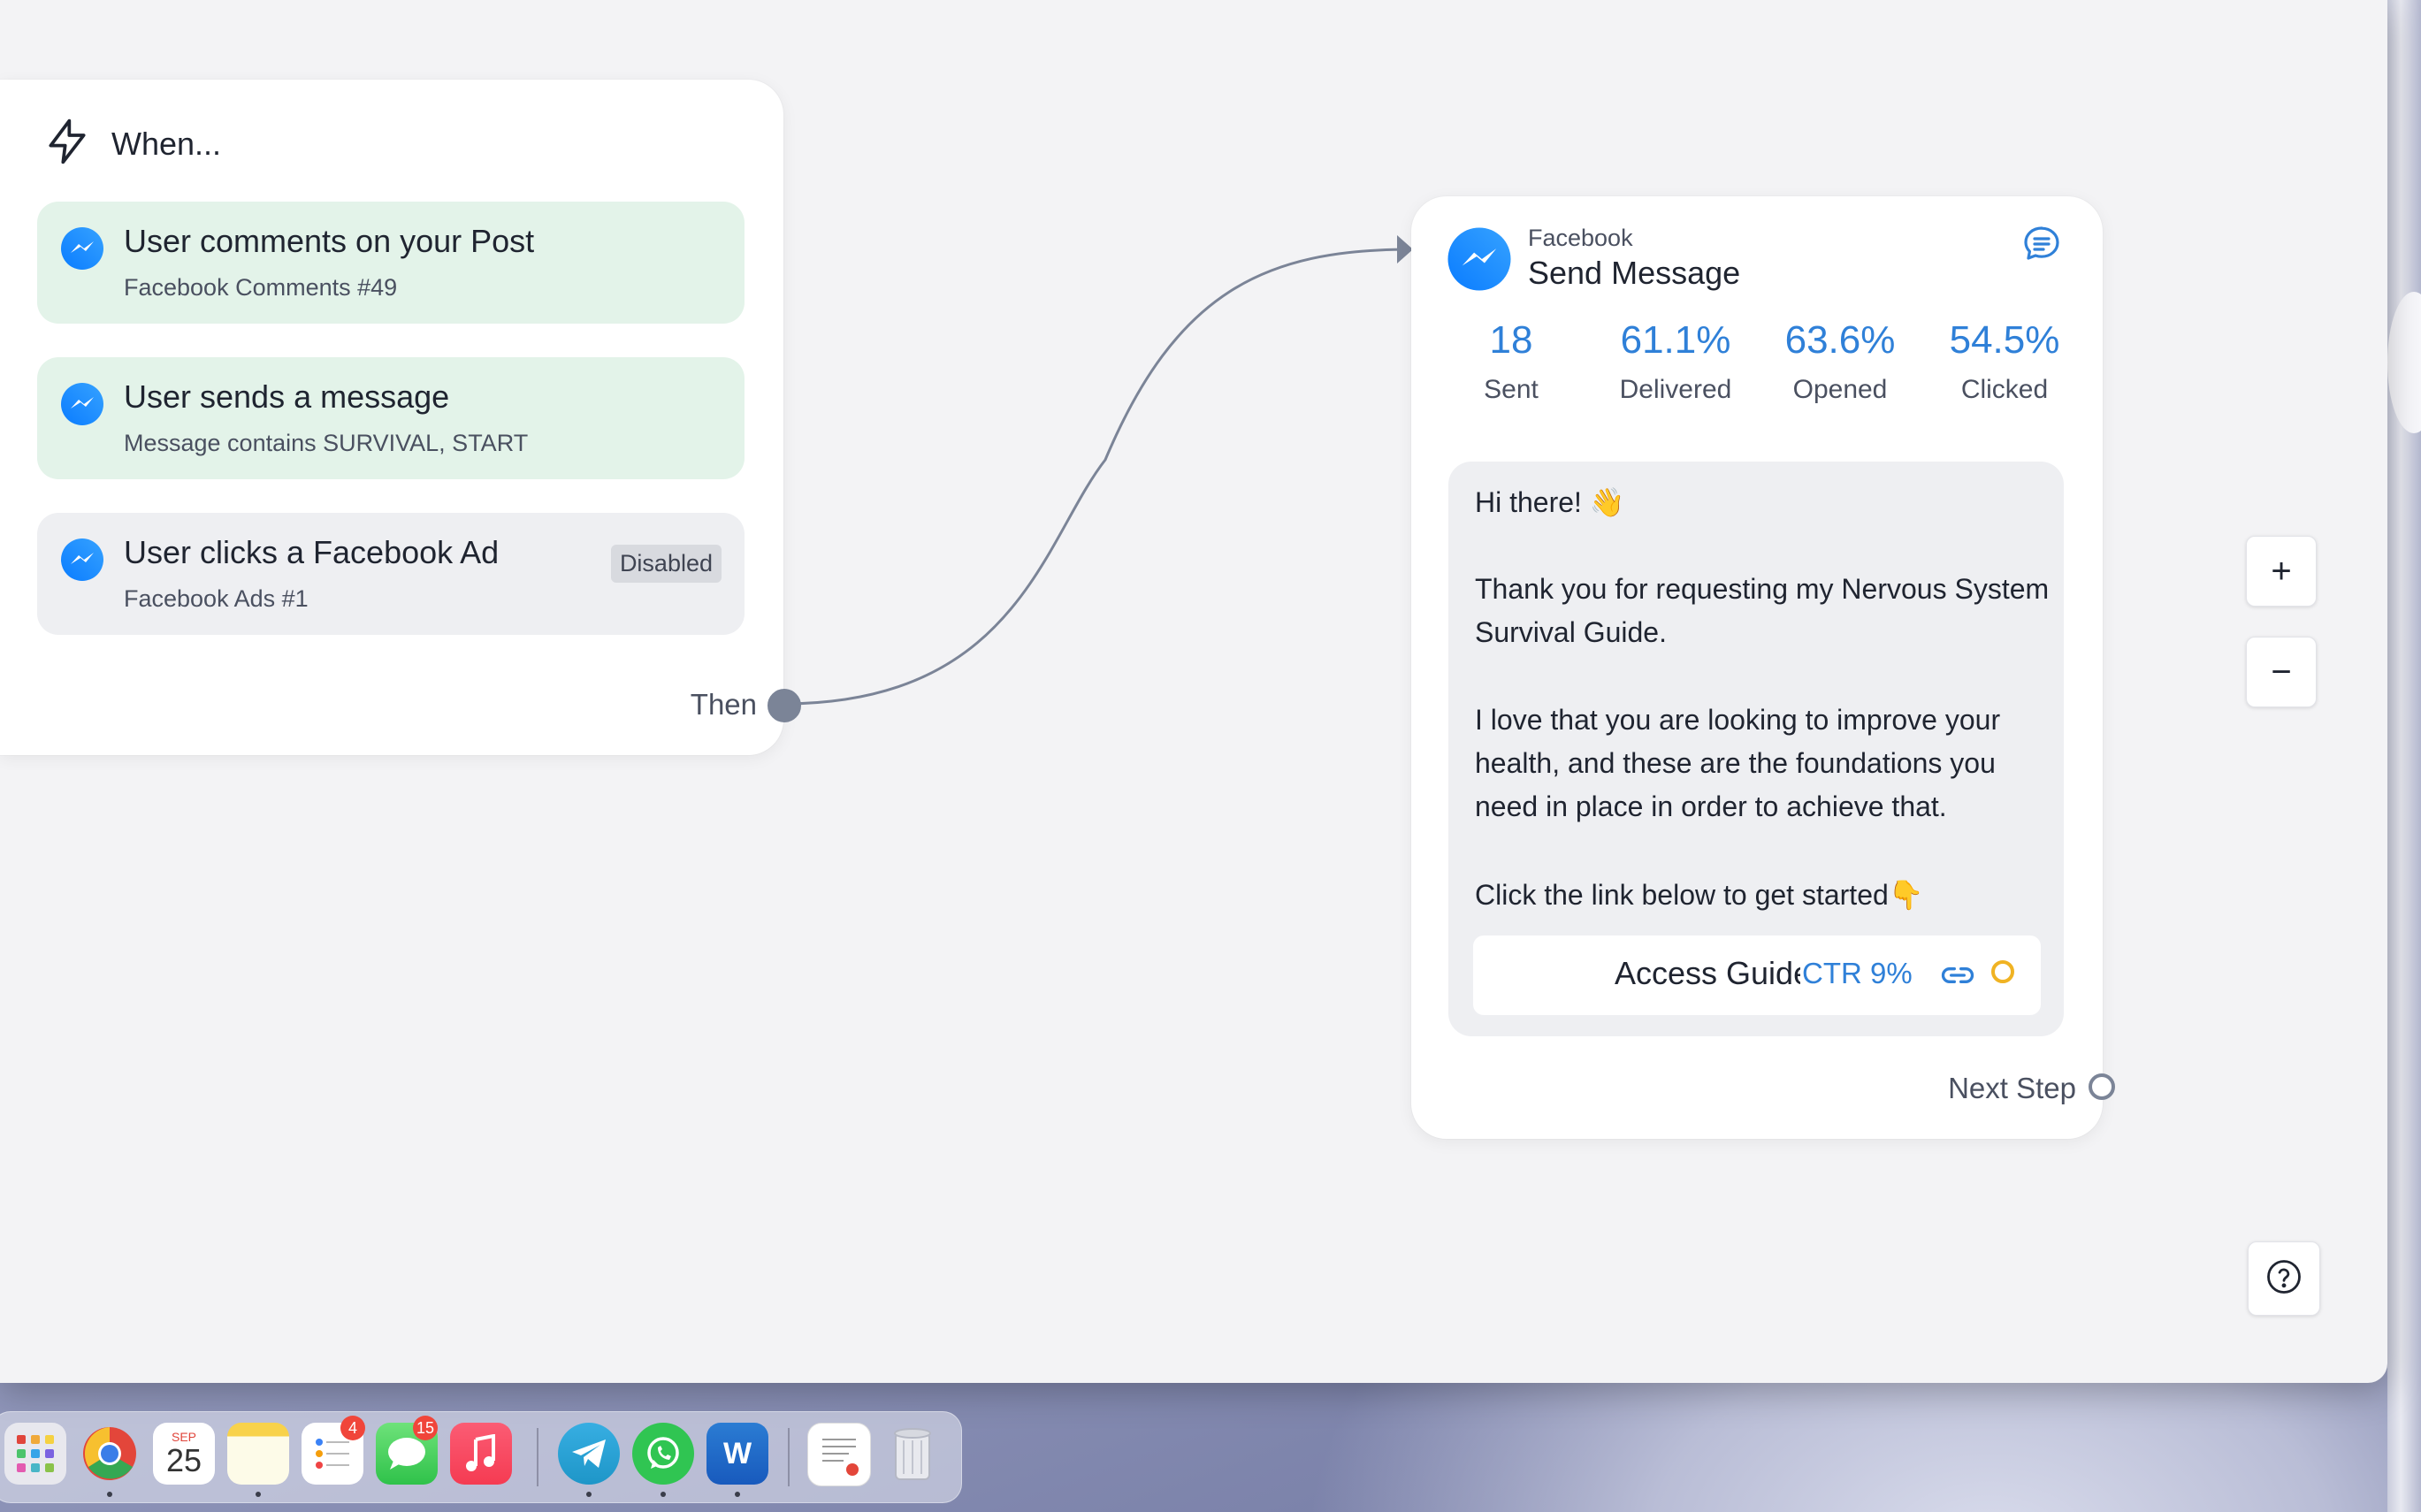 Image resolution: width=2421 pixels, height=1512 pixels. What do you see at coordinates (737, 1454) in the screenshot?
I see `word-icon: W` at bounding box center [737, 1454].